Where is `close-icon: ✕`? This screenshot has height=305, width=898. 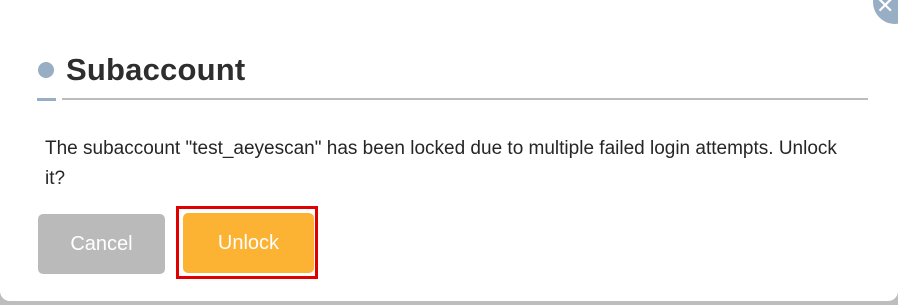
close-icon: ✕ is located at coordinates (885, 9).